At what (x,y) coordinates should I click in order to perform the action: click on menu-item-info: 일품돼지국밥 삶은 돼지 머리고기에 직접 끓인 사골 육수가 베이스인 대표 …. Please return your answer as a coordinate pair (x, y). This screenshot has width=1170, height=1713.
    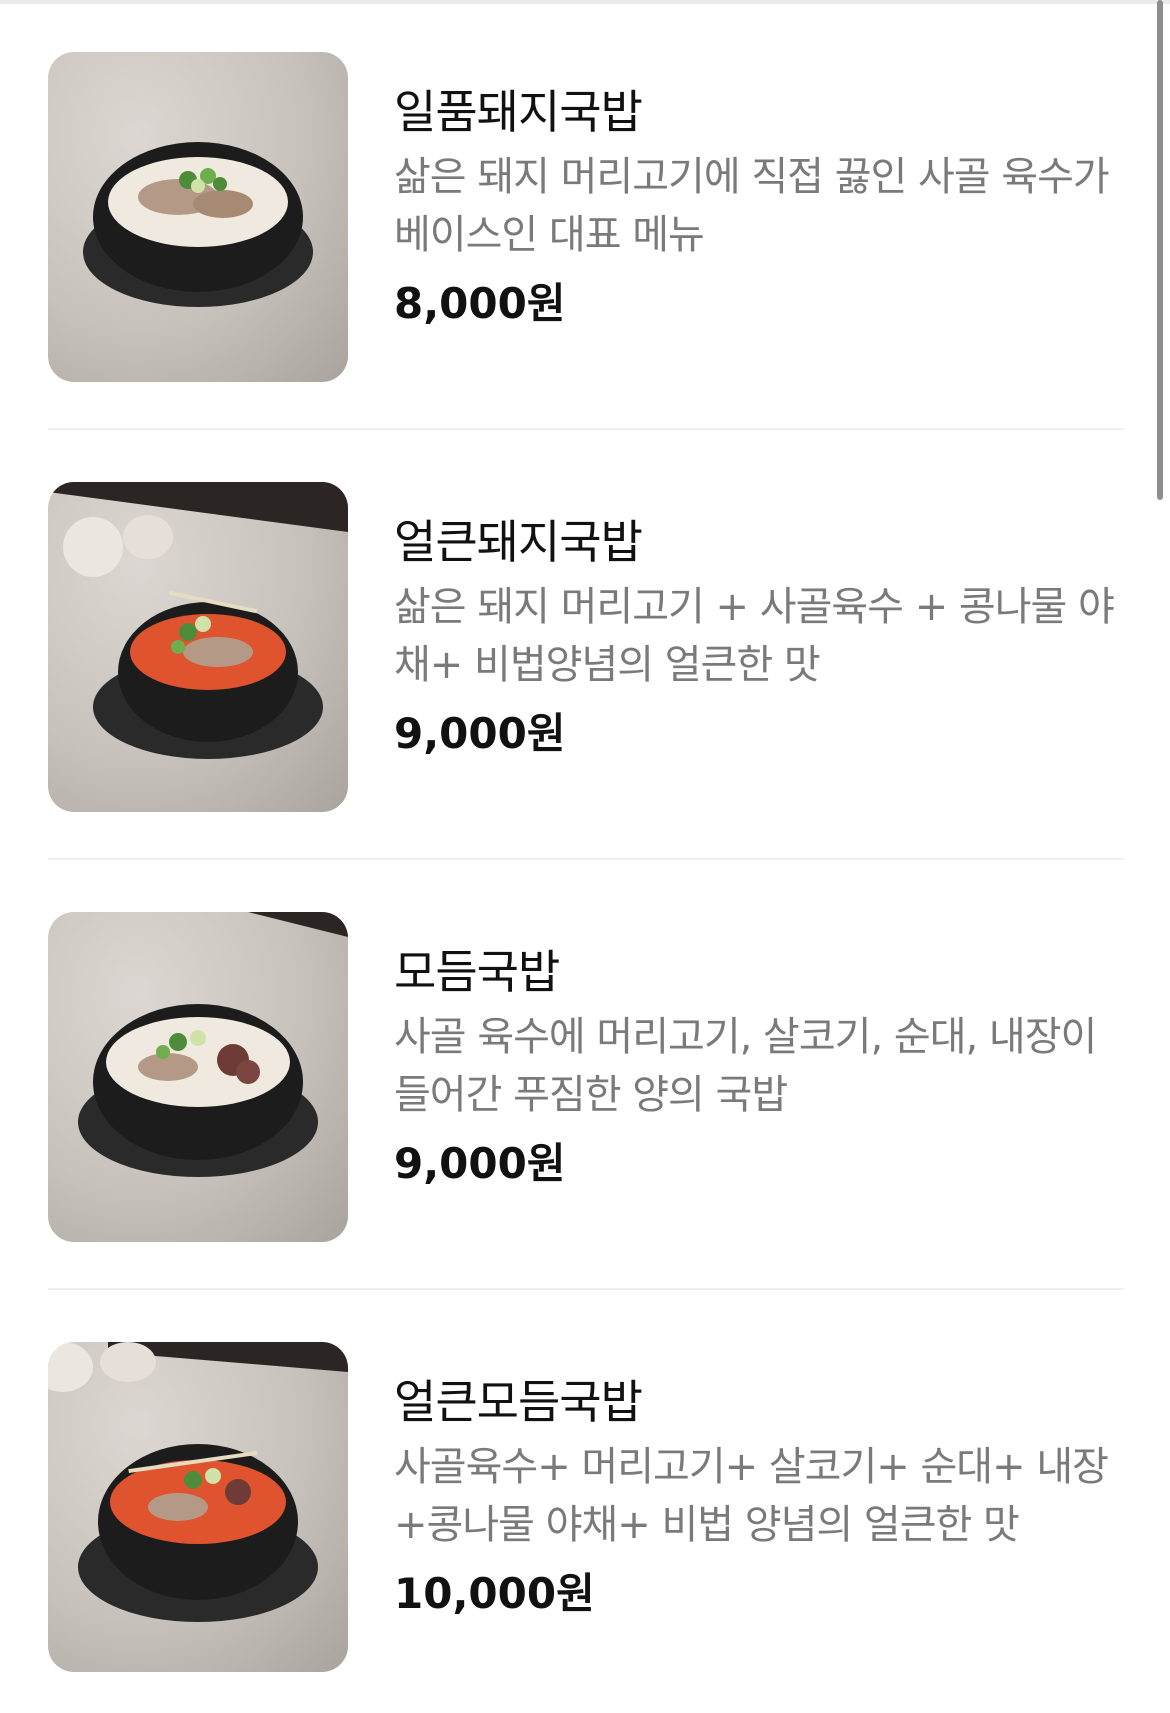
    Looking at the image, I should click on (759, 207).